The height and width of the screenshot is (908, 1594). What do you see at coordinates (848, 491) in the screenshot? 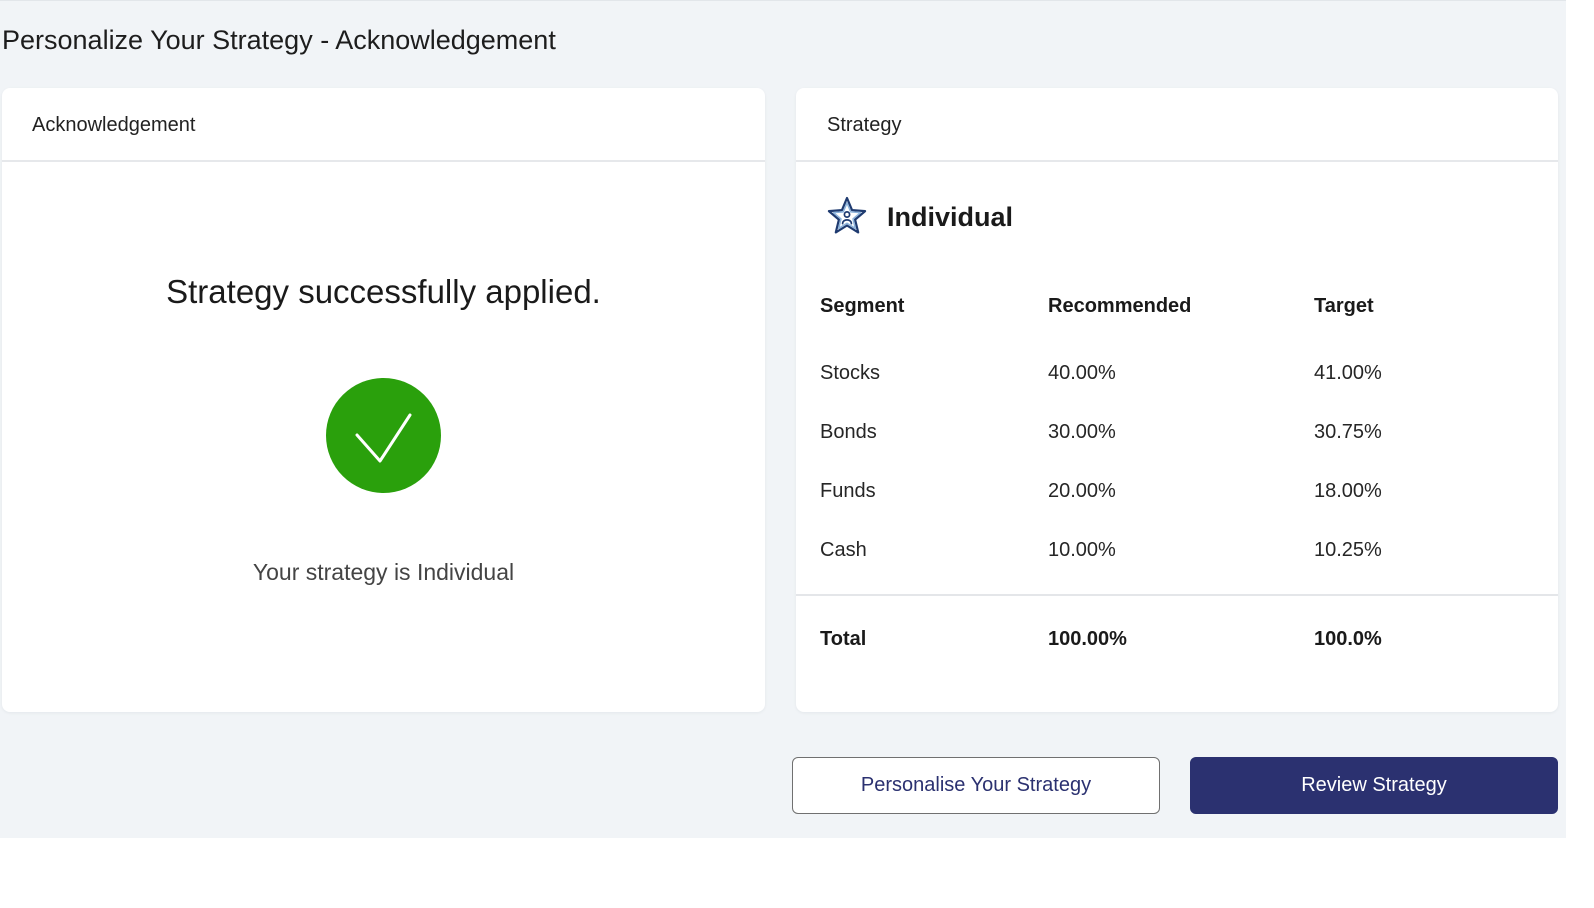
I see `segment-cell: Funds` at bounding box center [848, 491].